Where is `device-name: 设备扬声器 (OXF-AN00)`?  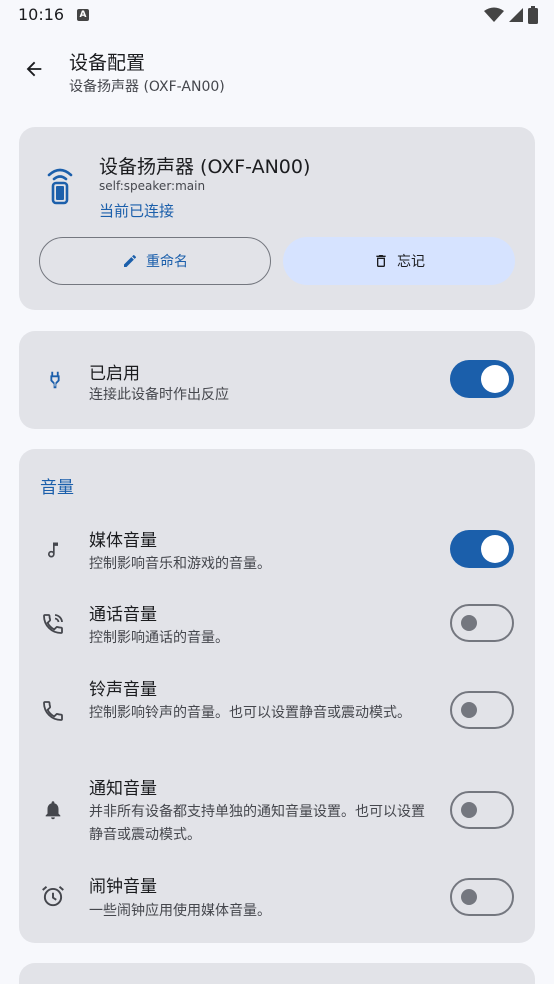 device-name: 设备扬声器 (OXF-AN00) is located at coordinates (205, 167).